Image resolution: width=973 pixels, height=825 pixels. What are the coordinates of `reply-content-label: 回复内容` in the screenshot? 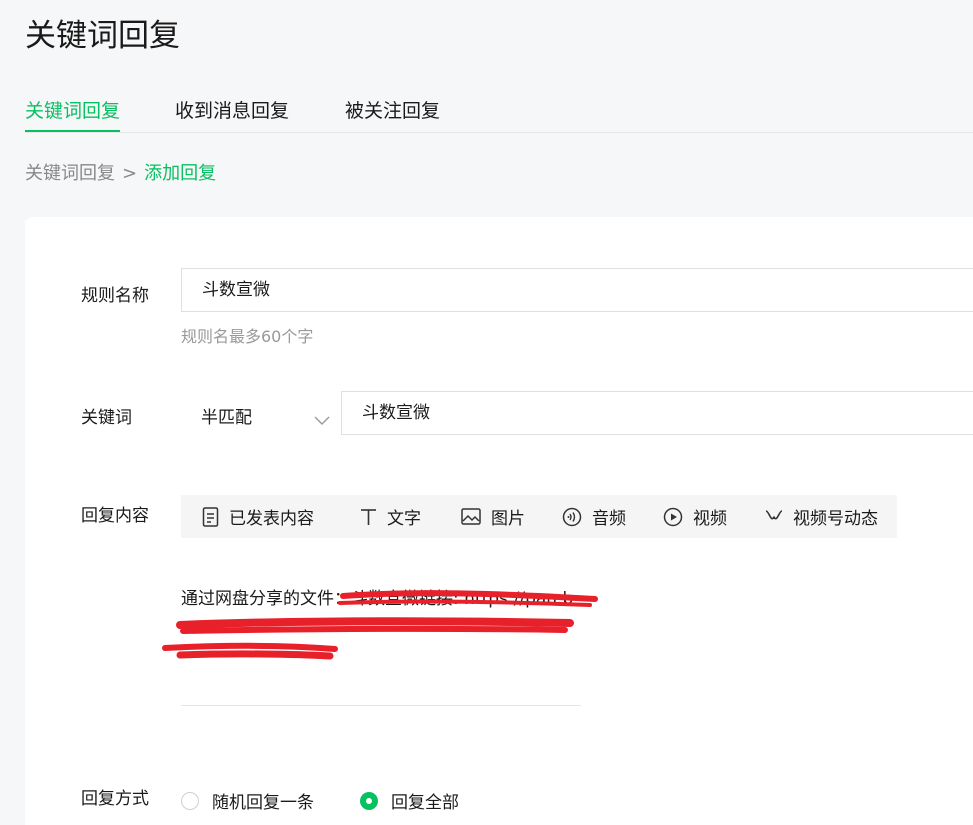 It's located at (115, 516).